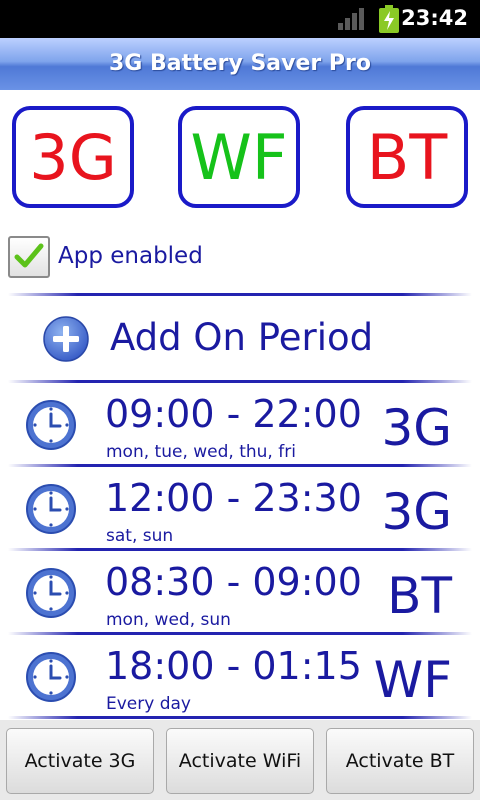 The width and height of the screenshot is (480, 800). I want to click on period-time: 08:30 - 09:00, so click(233, 582).